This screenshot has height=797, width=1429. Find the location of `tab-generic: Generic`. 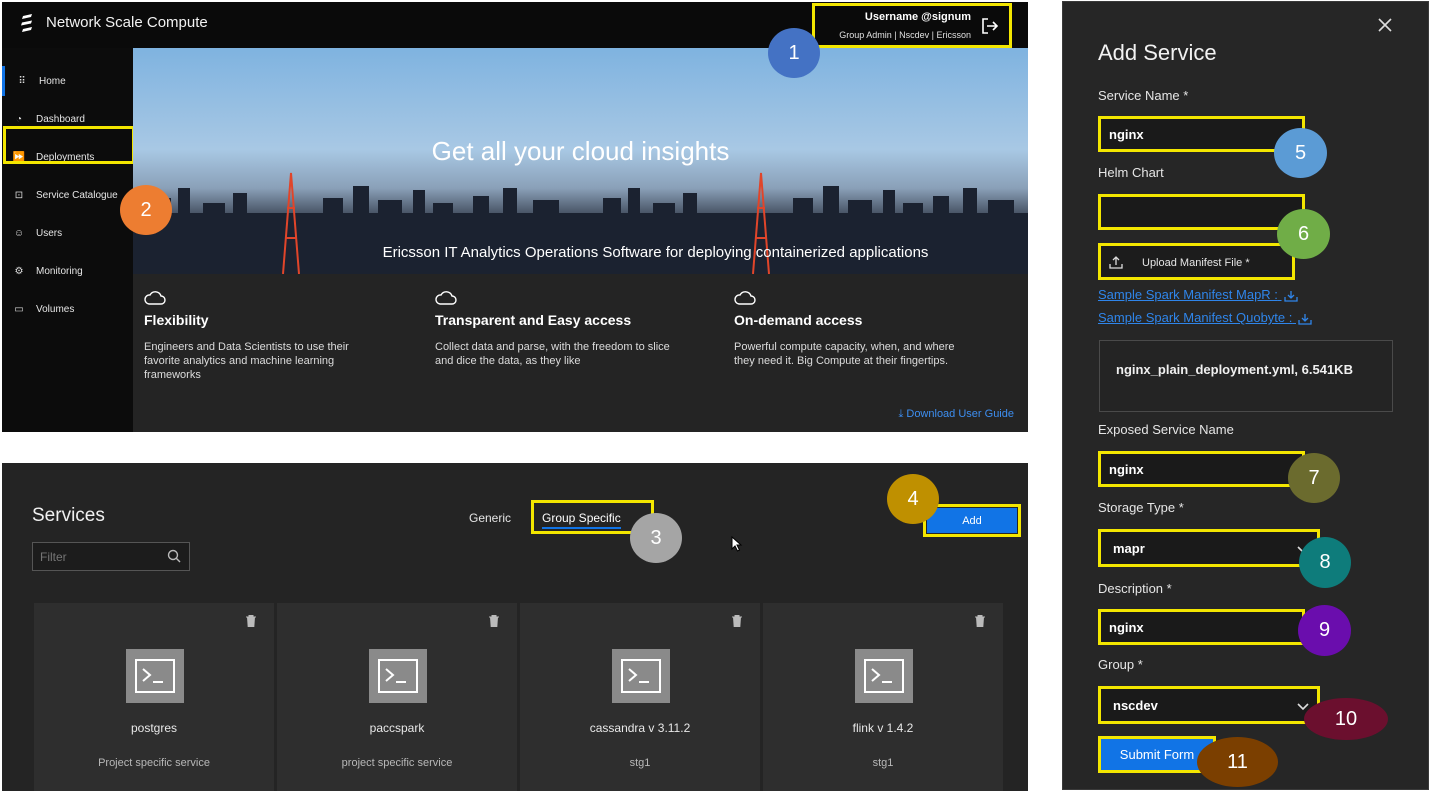

tab-generic: Generic is located at coordinates (490, 518).